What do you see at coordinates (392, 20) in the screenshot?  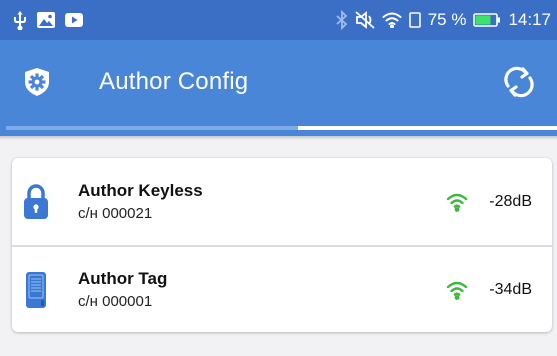 I see `wifi-status-icon` at bounding box center [392, 20].